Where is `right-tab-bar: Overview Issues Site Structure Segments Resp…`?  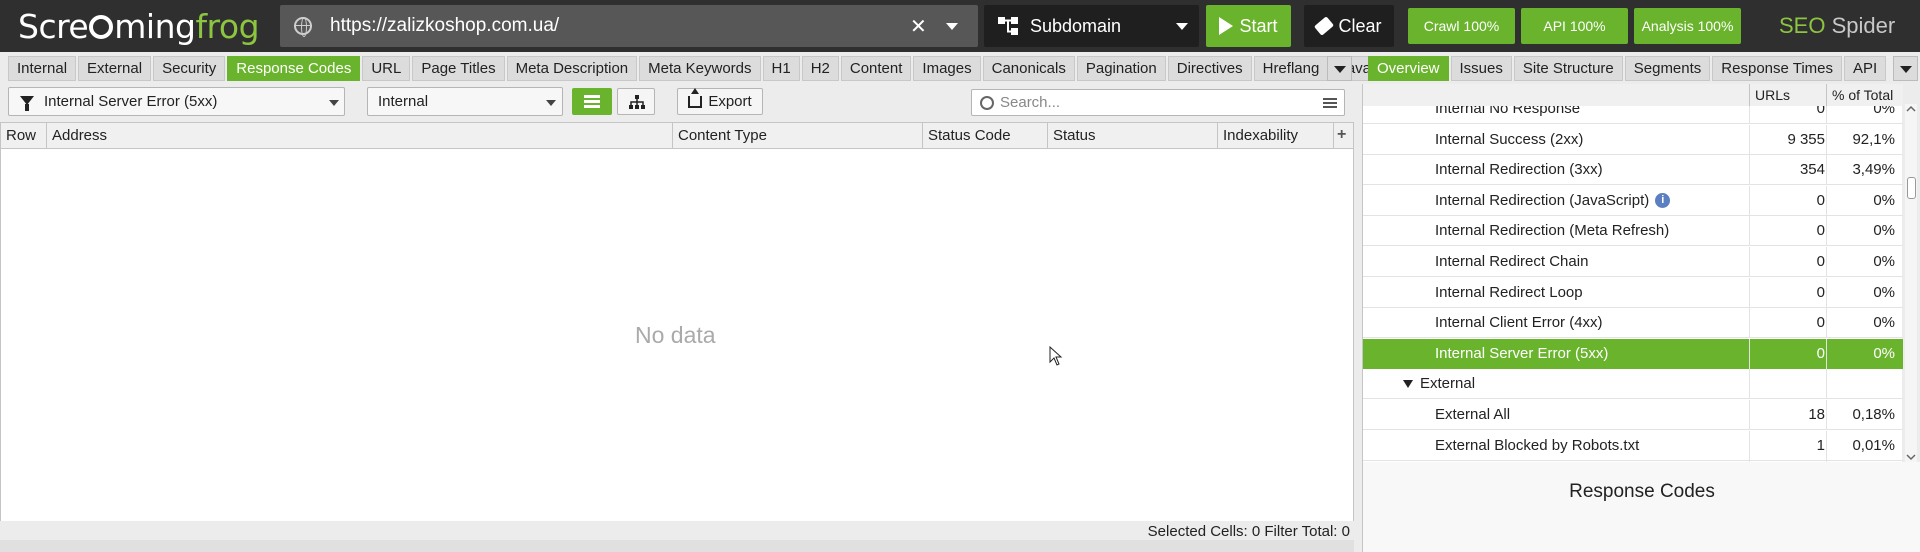 right-tab-bar: Overview Issues Site Structure Segments Resp… is located at coordinates (1628, 68).